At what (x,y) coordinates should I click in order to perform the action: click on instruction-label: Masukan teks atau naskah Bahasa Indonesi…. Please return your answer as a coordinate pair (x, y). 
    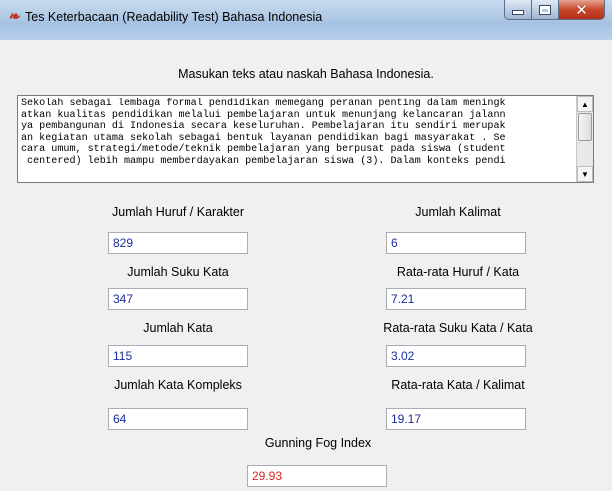
    Looking at the image, I should click on (306, 74).